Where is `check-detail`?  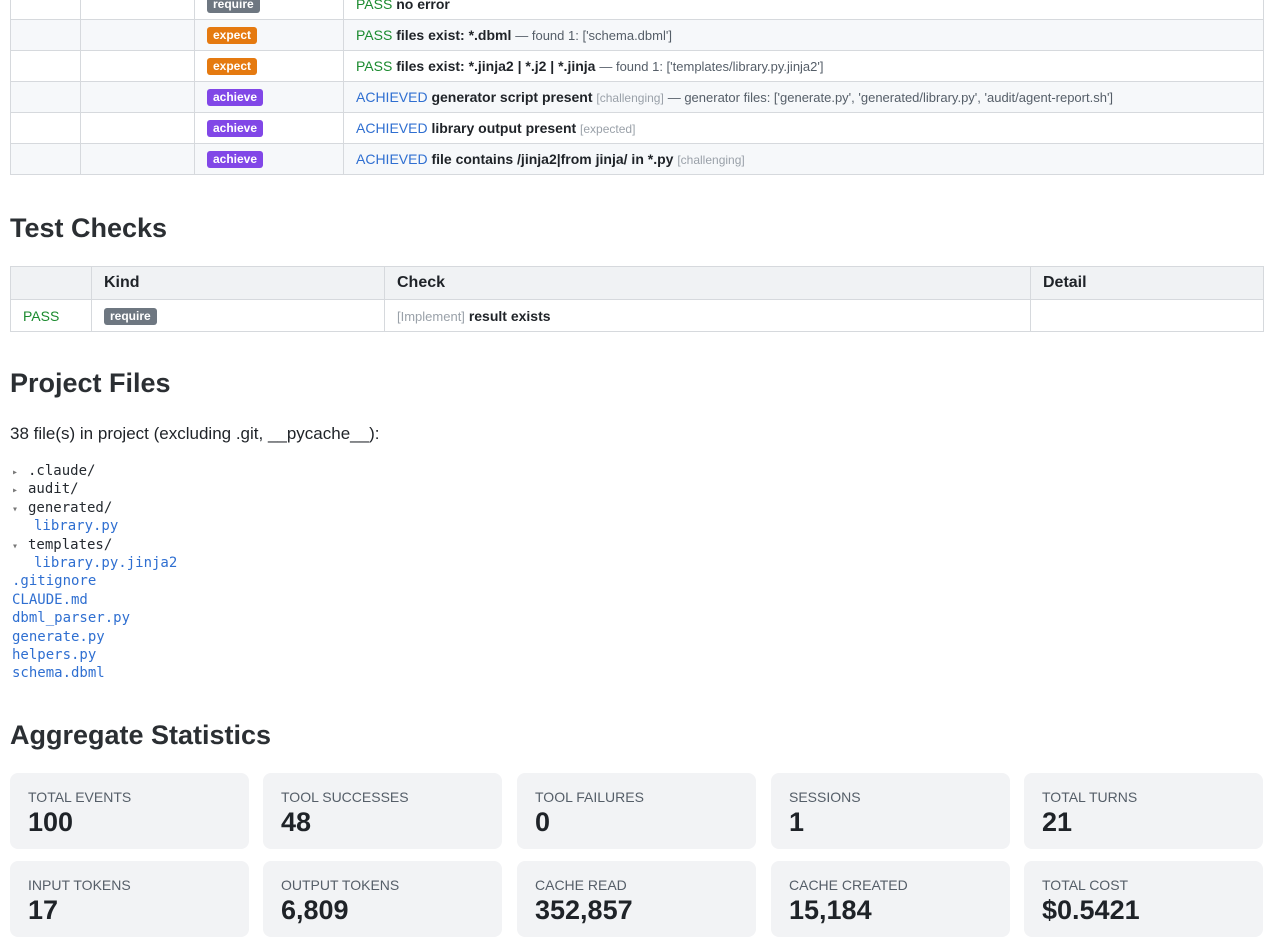 check-detail is located at coordinates (1147, 315).